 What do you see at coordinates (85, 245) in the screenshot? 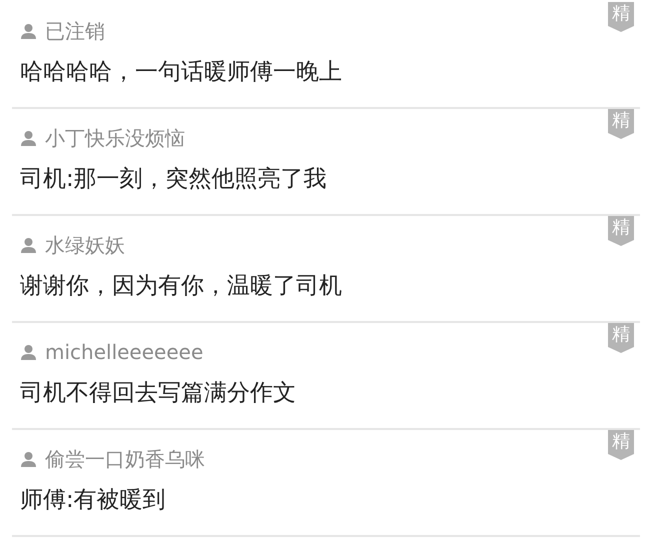
I see `username: 水绿妖妖` at bounding box center [85, 245].